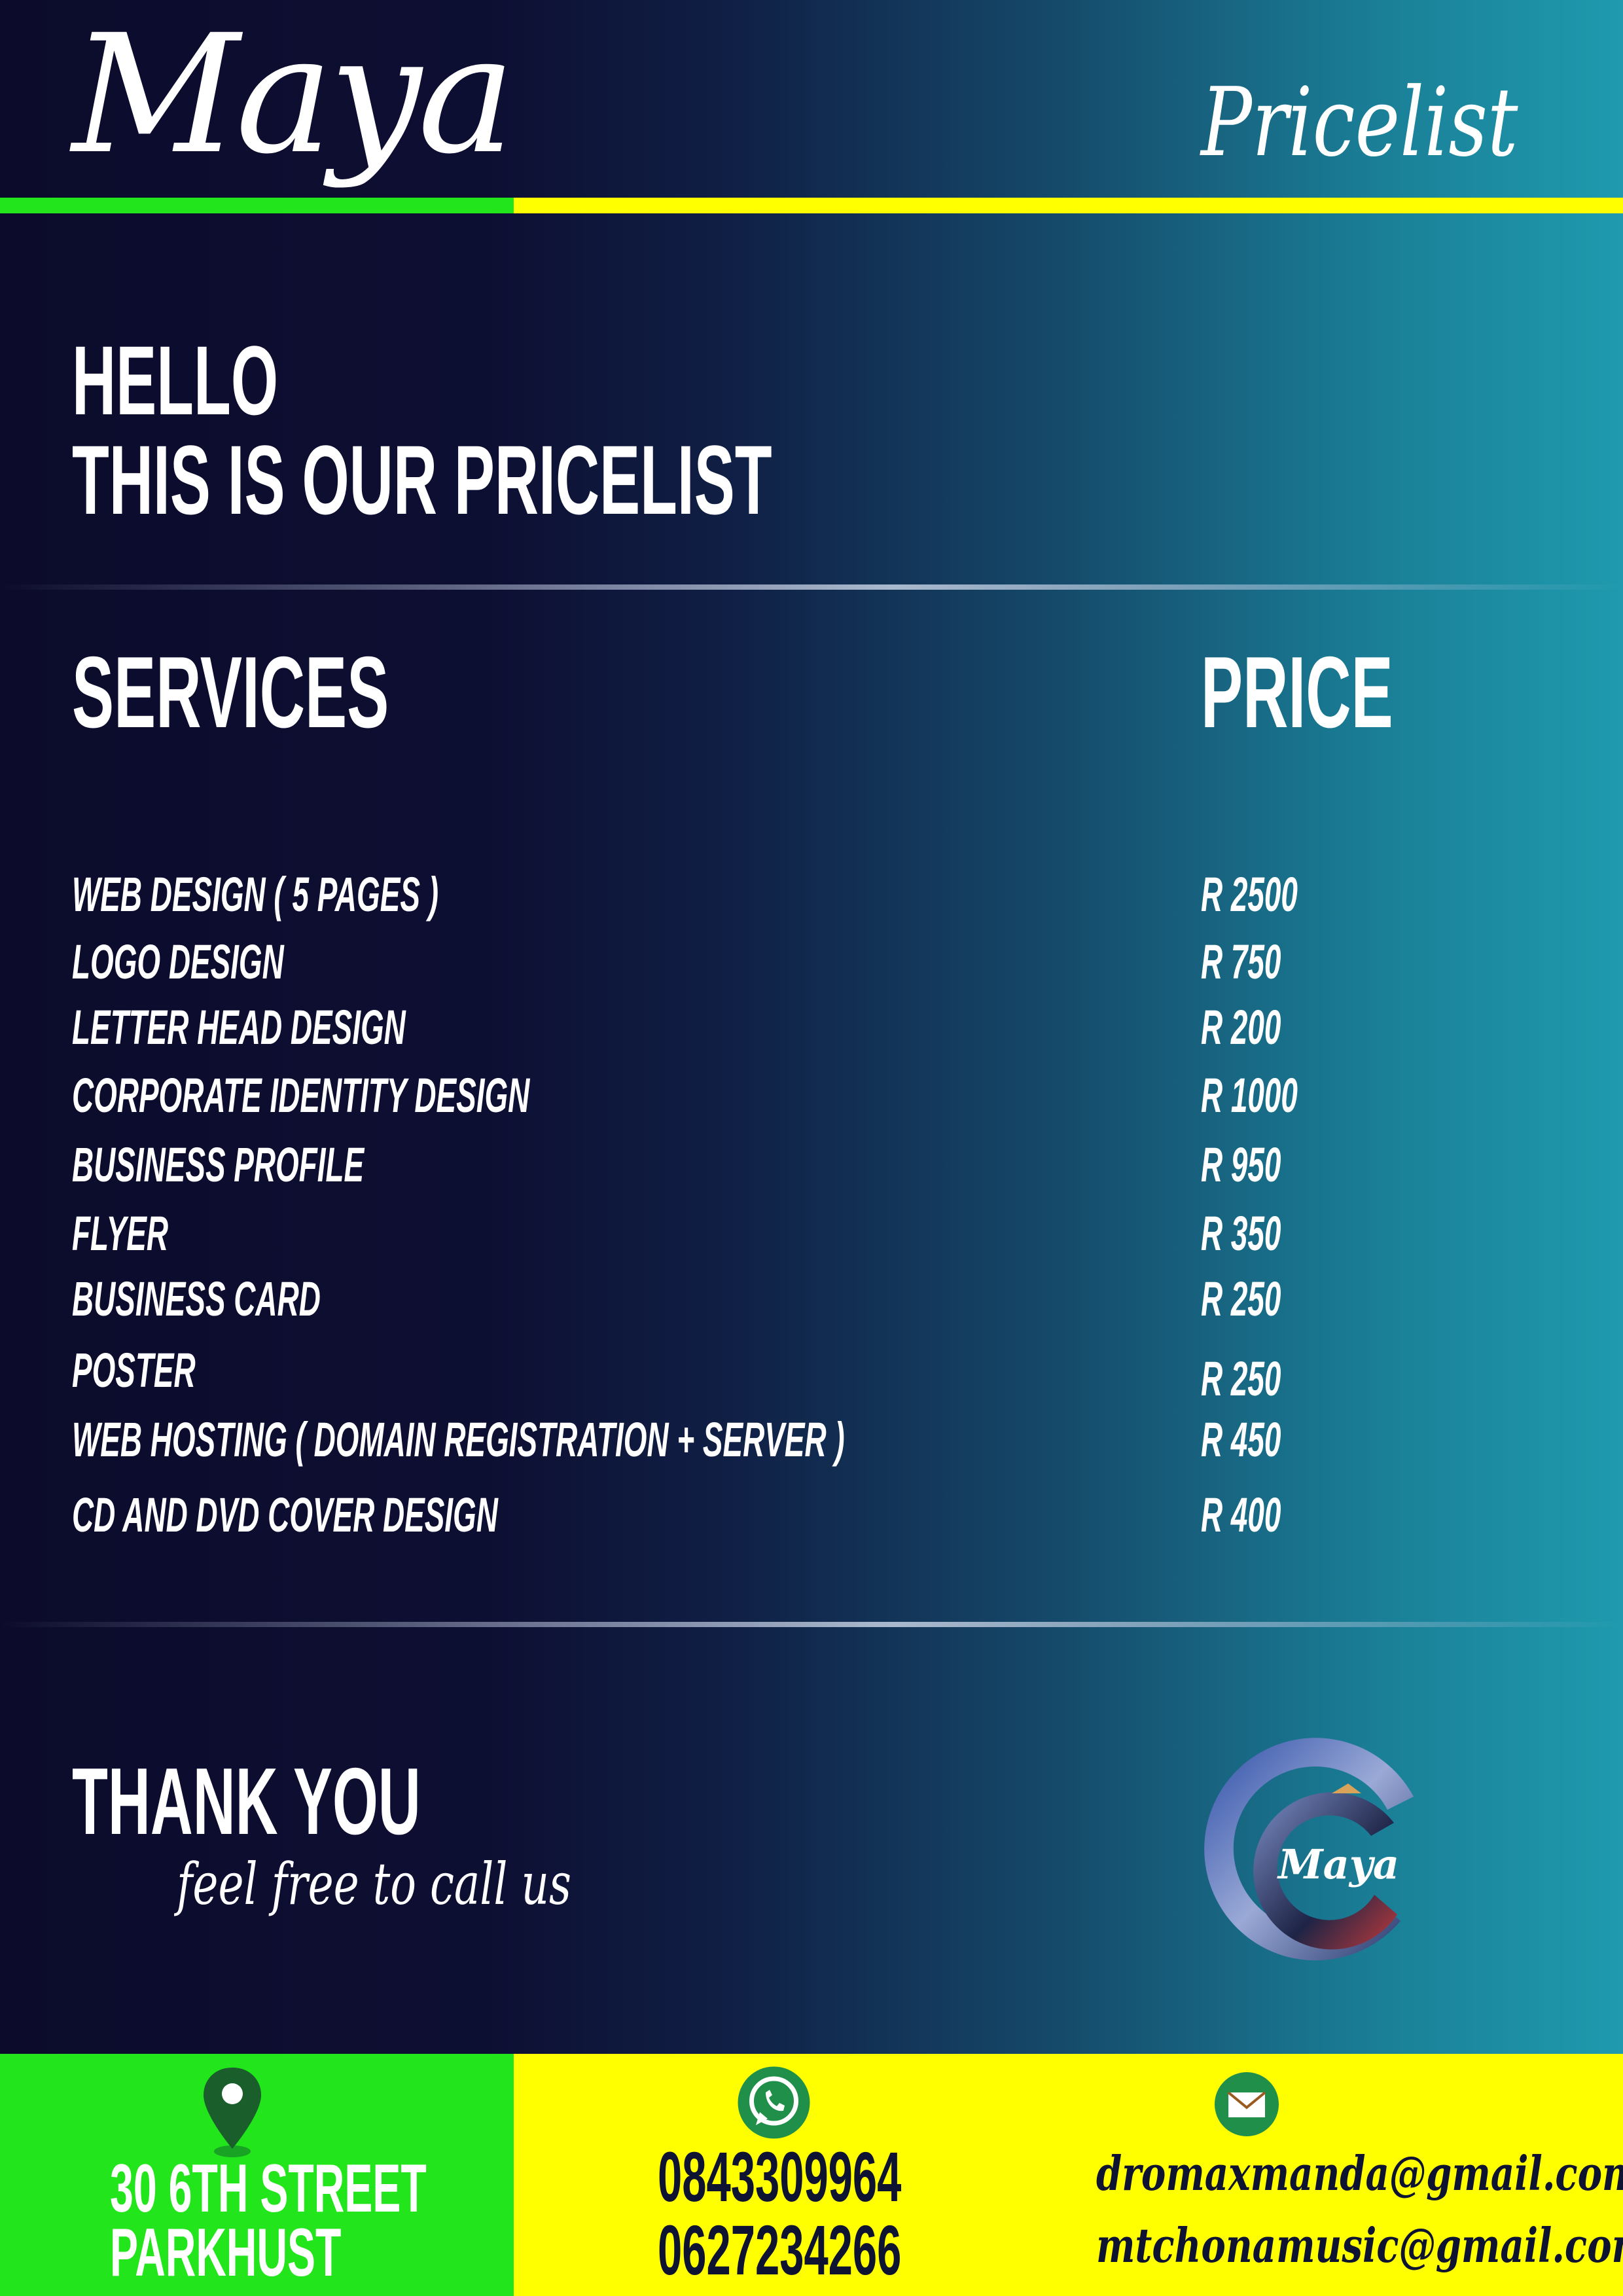 This screenshot has width=1623, height=2296. I want to click on price-item: R 1000, so click(1249, 1095).